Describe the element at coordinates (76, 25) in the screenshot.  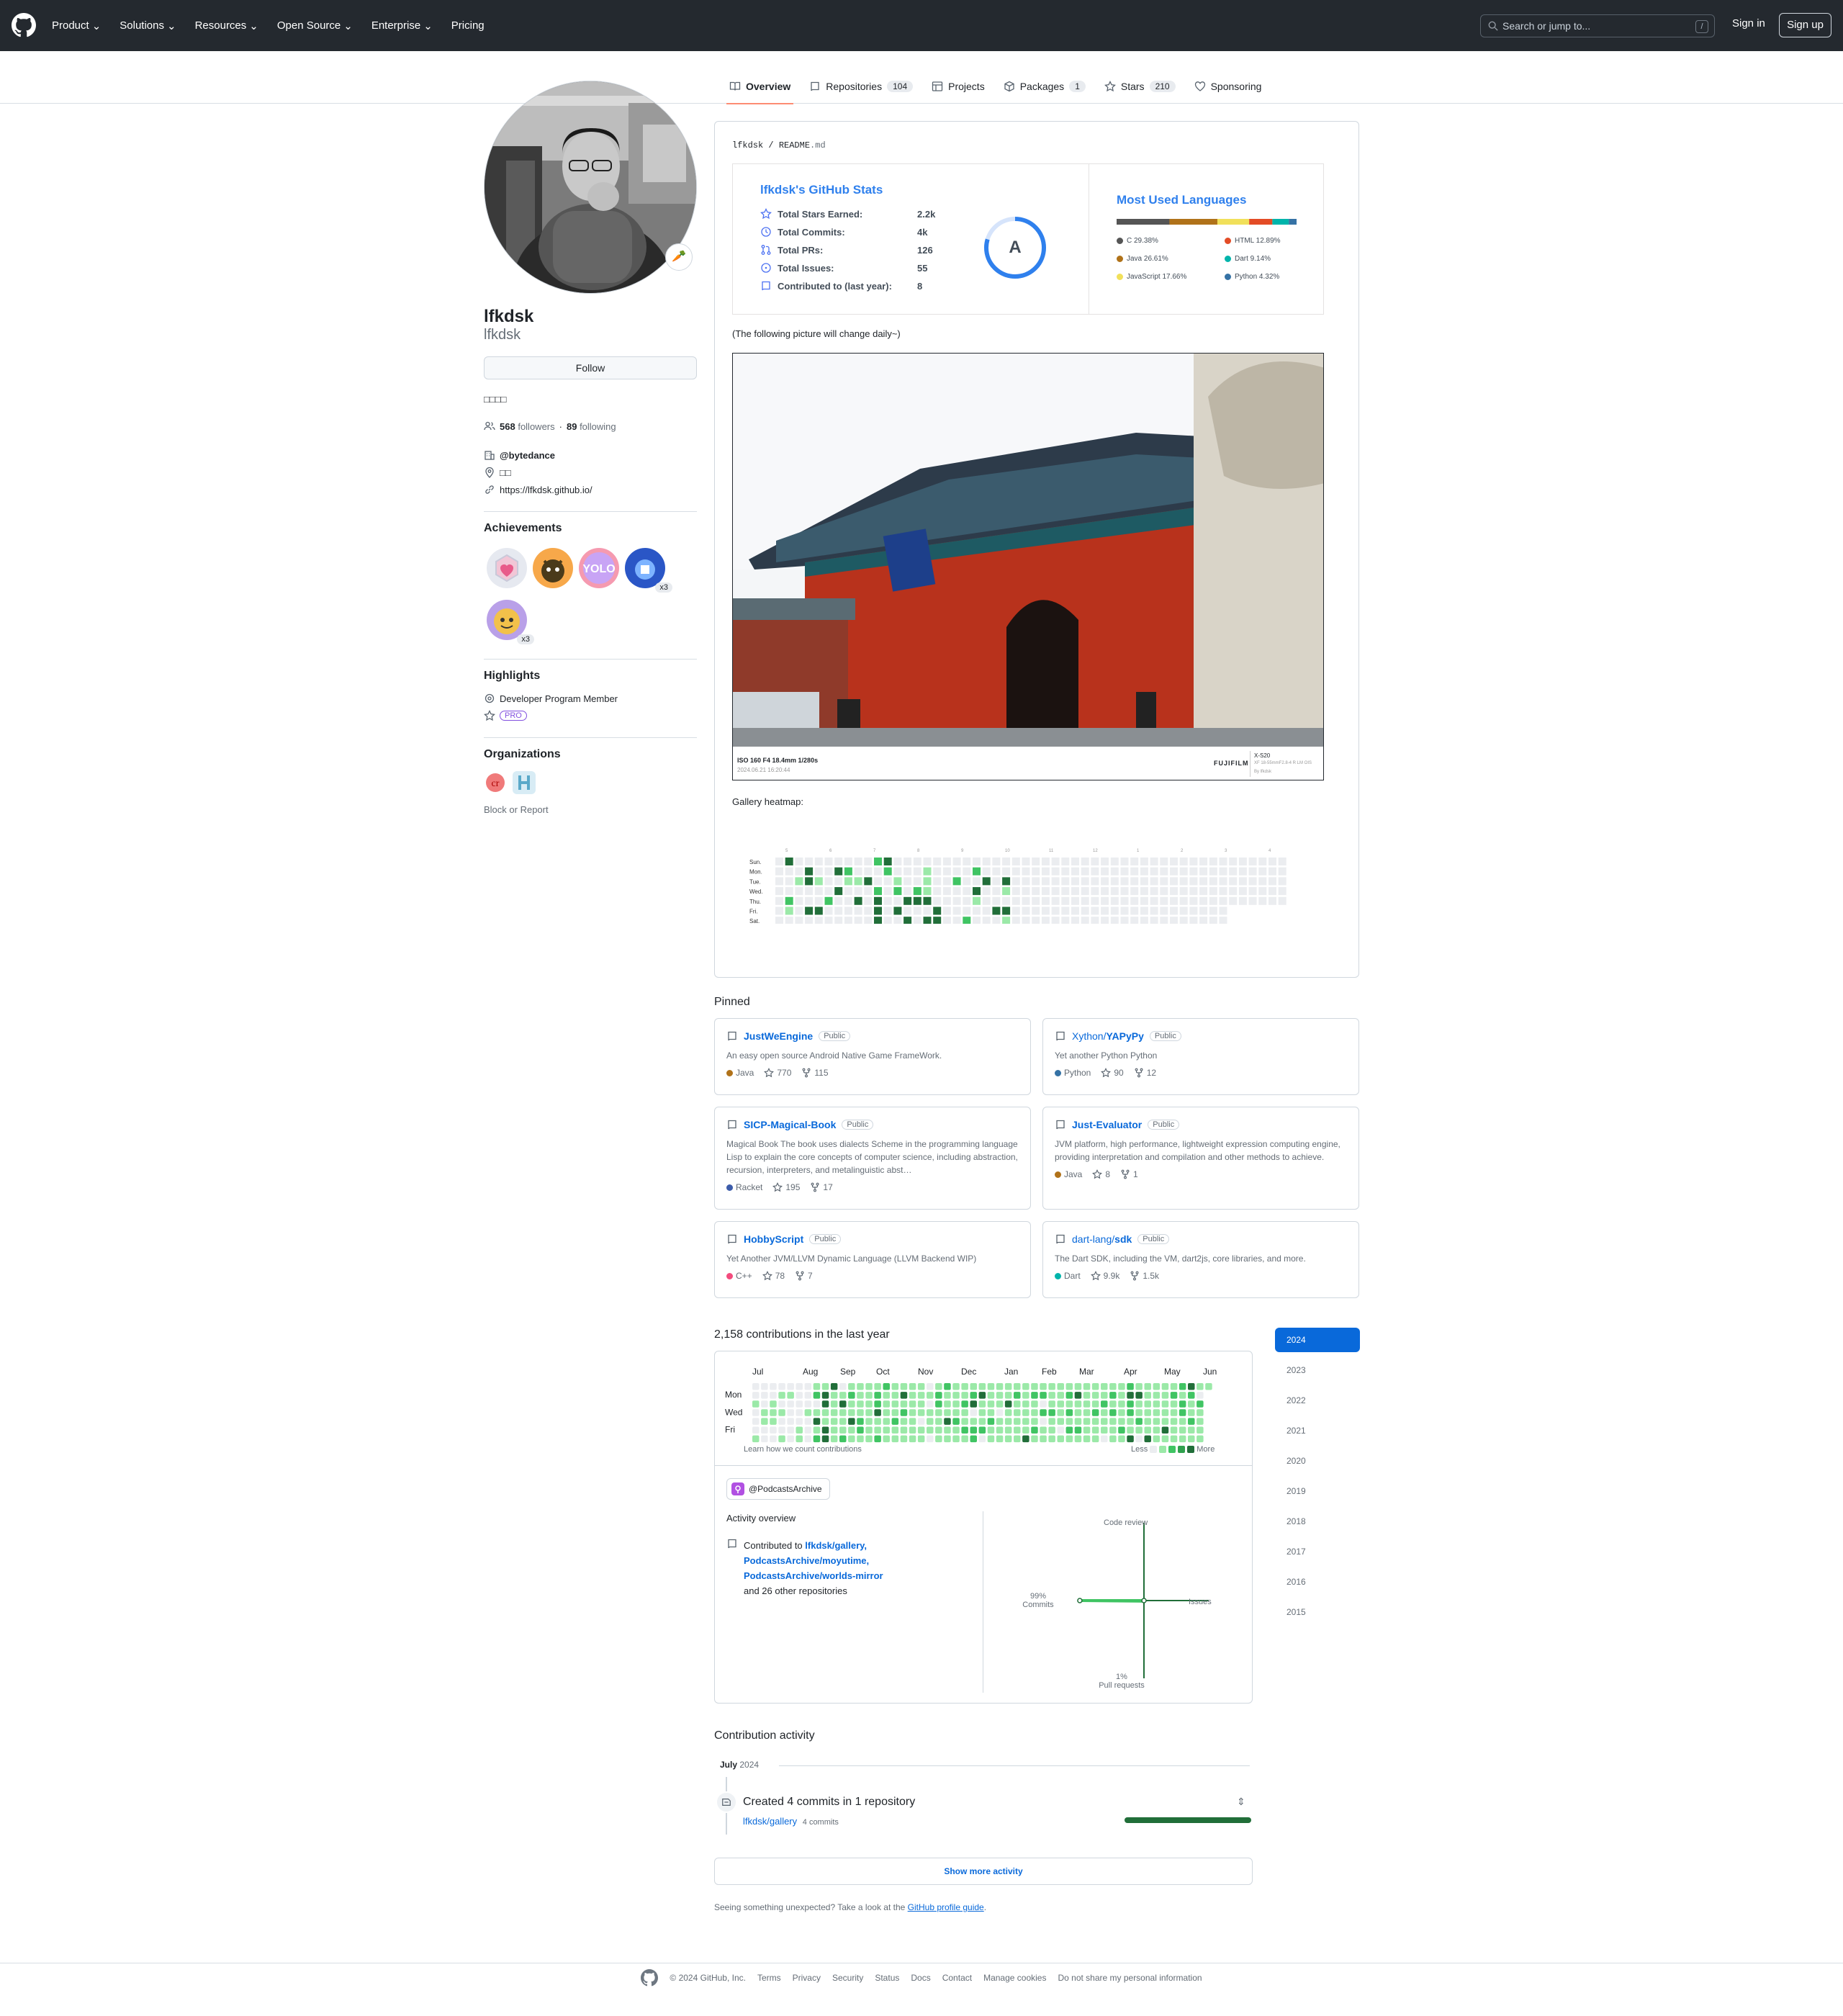
I see `nav-product: Product ⌄` at that location.